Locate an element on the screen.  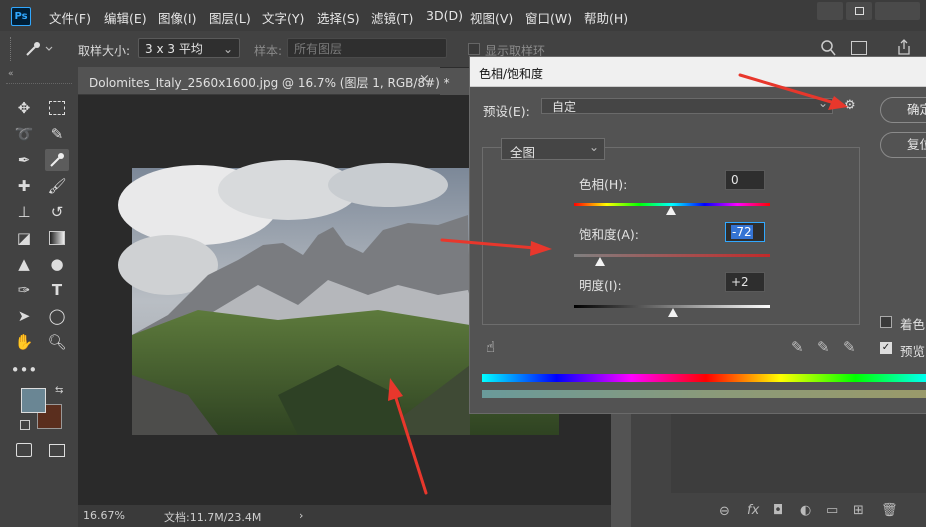
pen-tool-icon: ✑ is located at coordinates (24, 290).